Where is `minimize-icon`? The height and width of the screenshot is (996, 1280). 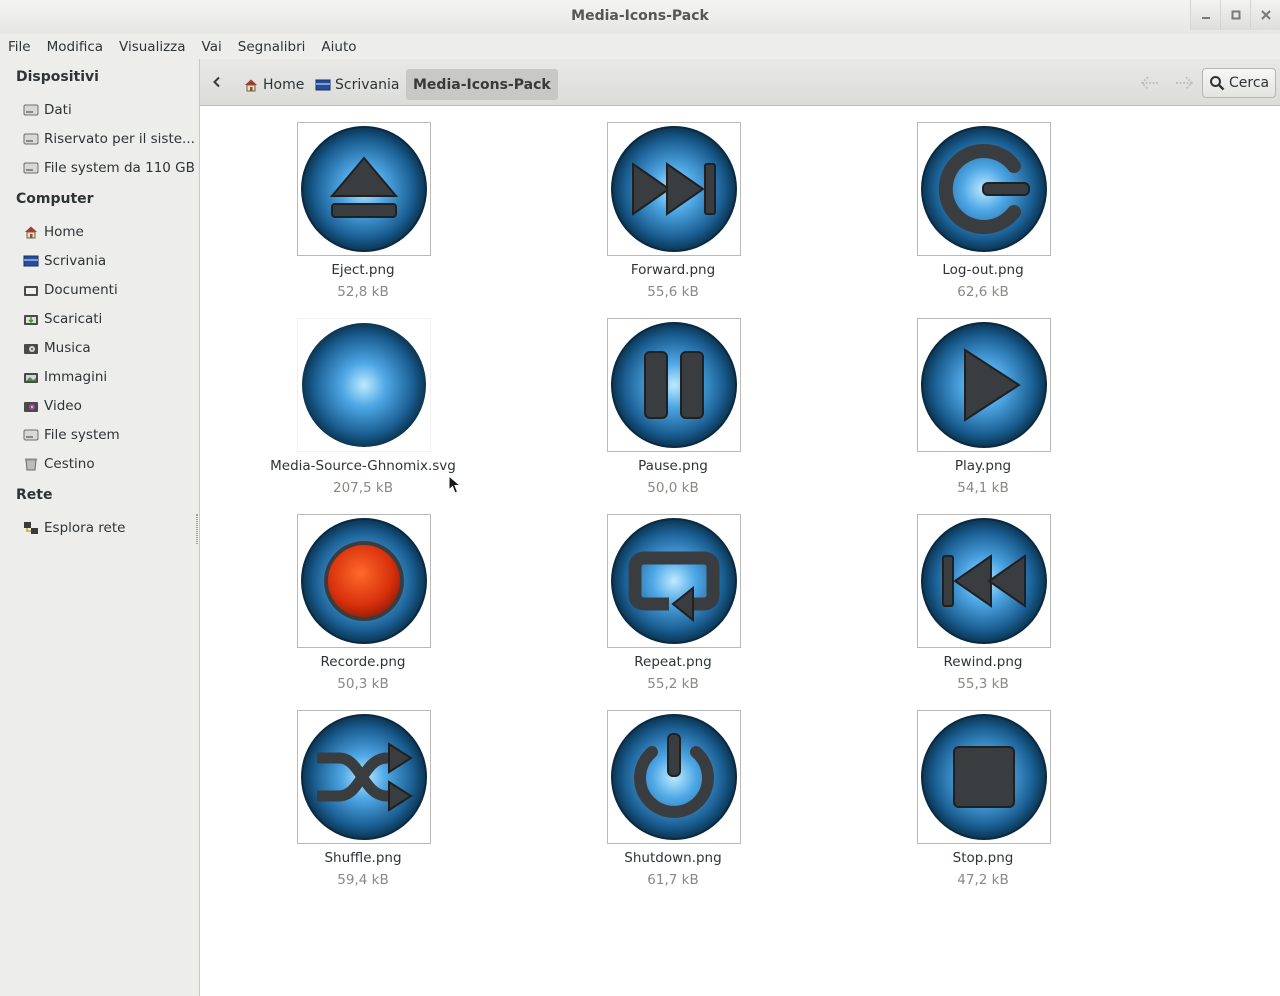
minimize-icon is located at coordinates (1205, 18).